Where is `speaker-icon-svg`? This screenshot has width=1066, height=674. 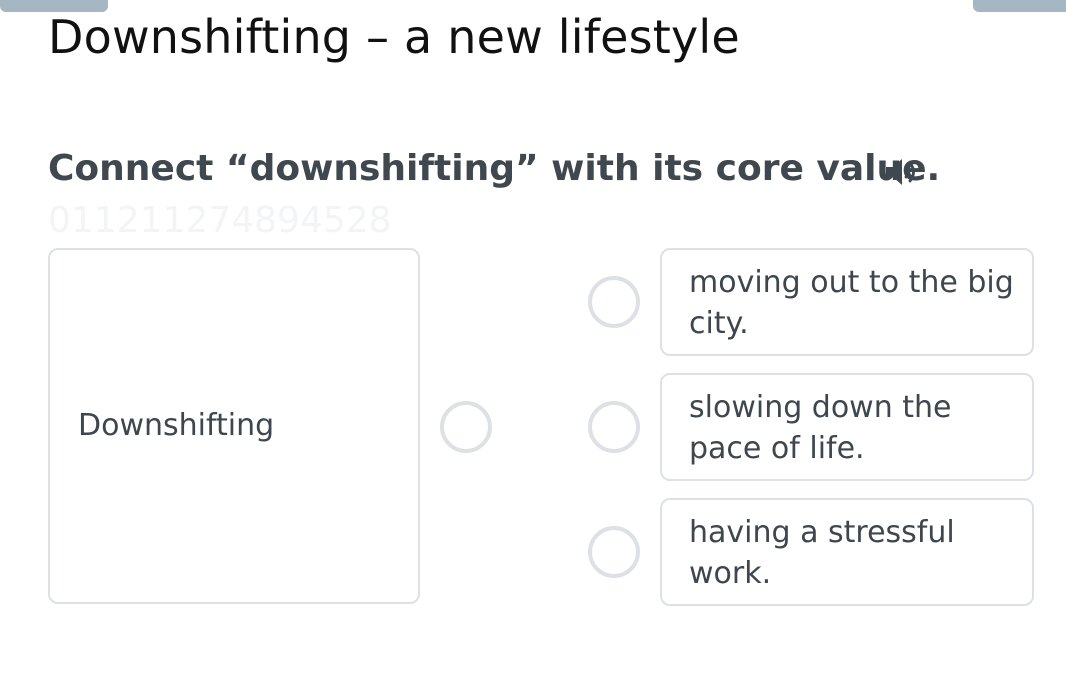 speaker-icon-svg is located at coordinates (900, 172).